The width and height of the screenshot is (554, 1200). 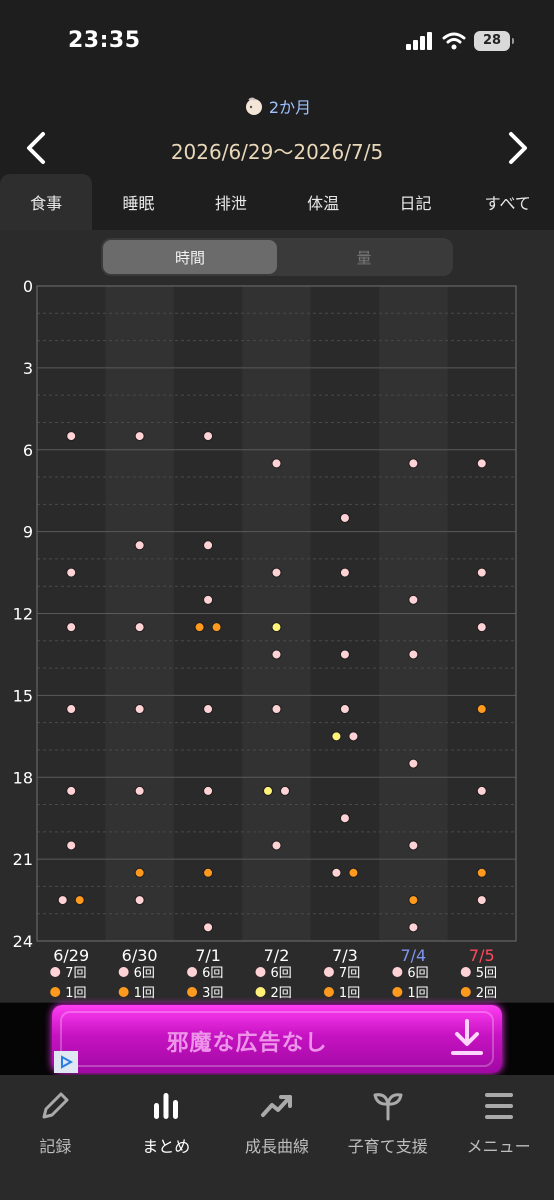 I want to click on trend-up-icon, so click(x=276, y=1106).